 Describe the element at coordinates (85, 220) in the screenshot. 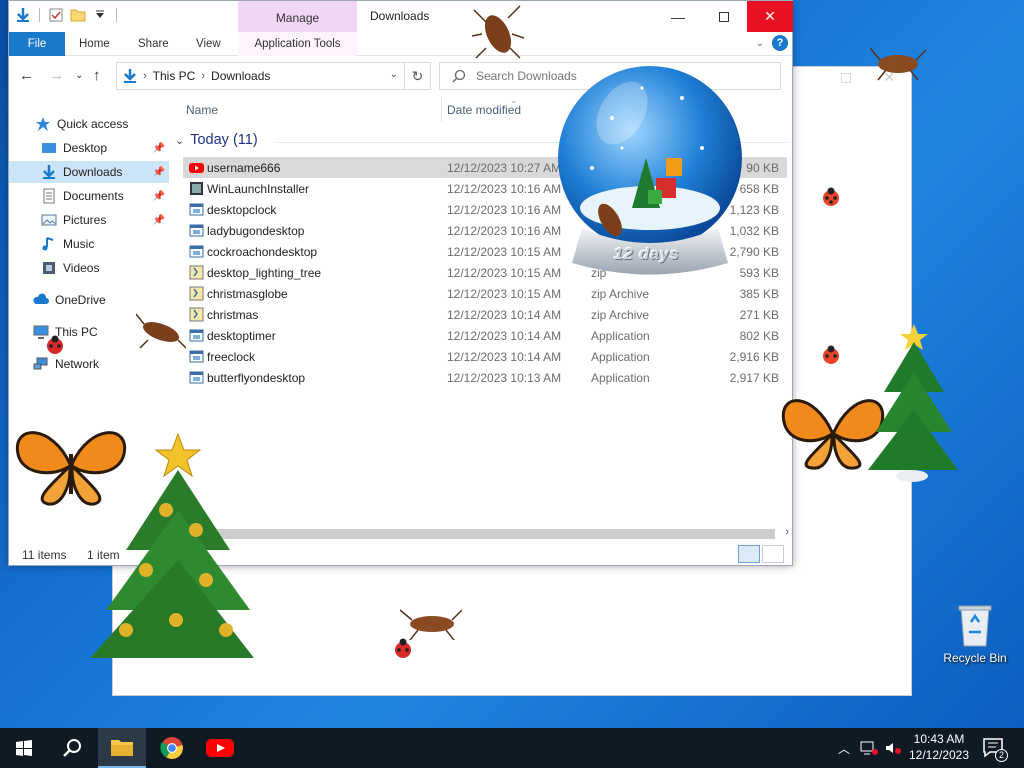

I see `sidebar-item-label: Pictures` at that location.